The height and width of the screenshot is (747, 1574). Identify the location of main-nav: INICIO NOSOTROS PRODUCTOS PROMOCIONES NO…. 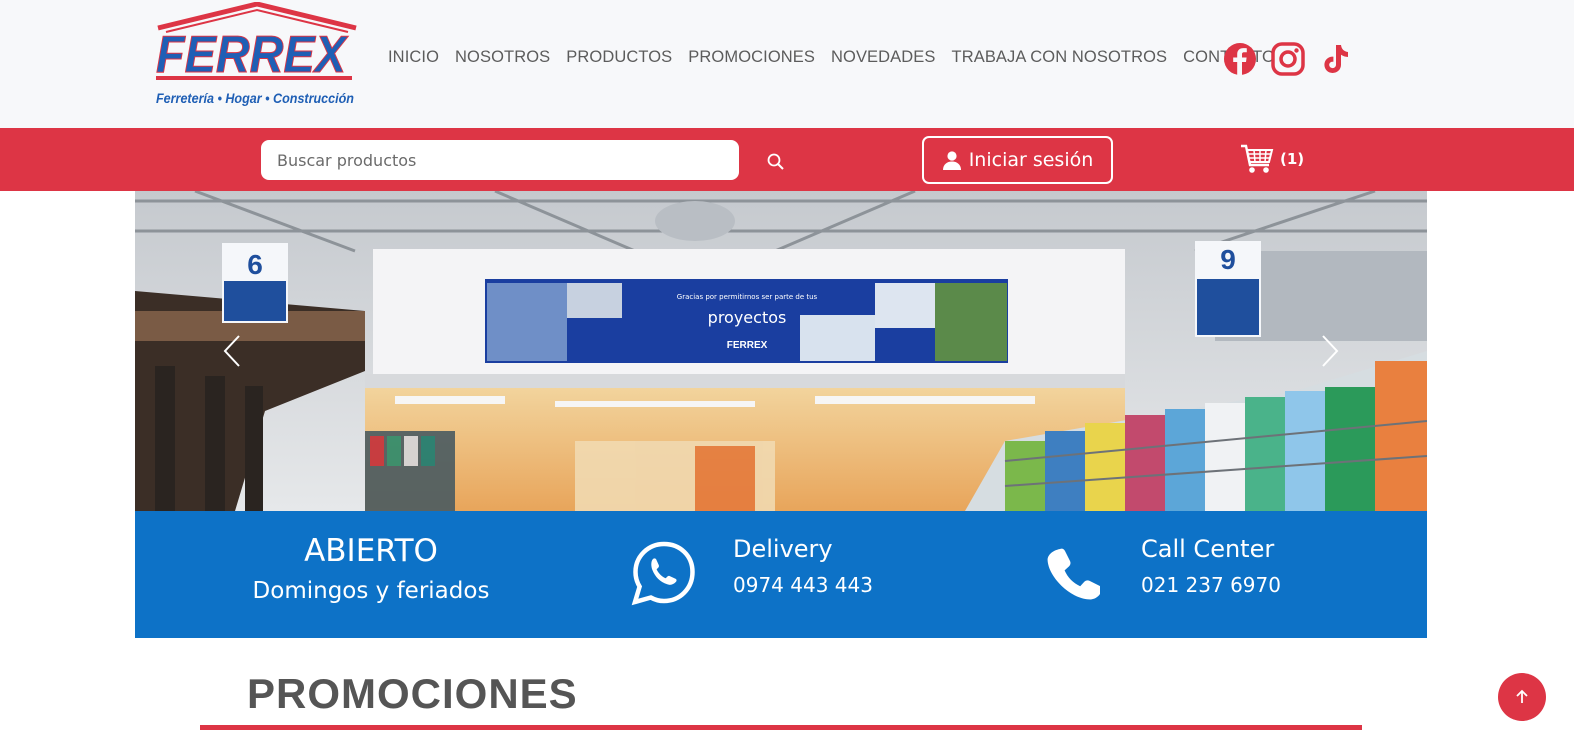
(839, 57).